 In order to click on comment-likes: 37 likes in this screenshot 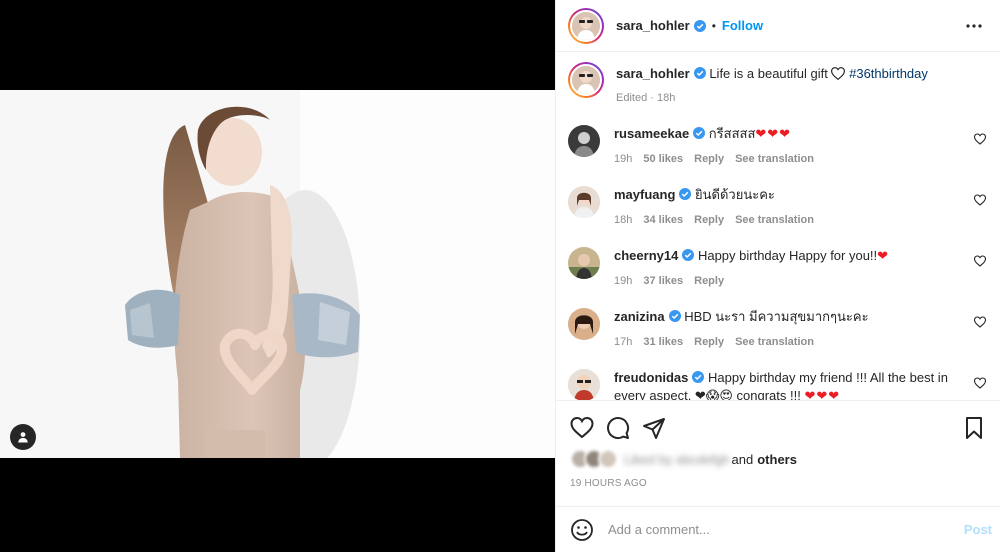, I will do `click(663, 281)`.